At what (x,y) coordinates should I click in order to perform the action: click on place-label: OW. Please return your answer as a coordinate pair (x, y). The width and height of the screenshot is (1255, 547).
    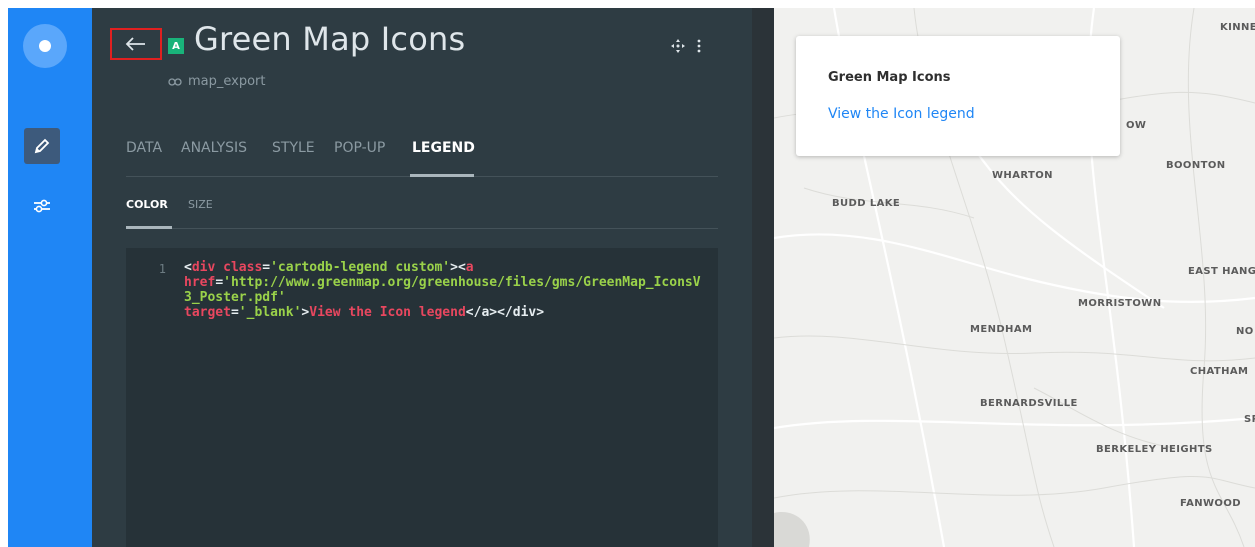
    Looking at the image, I should click on (1136, 125).